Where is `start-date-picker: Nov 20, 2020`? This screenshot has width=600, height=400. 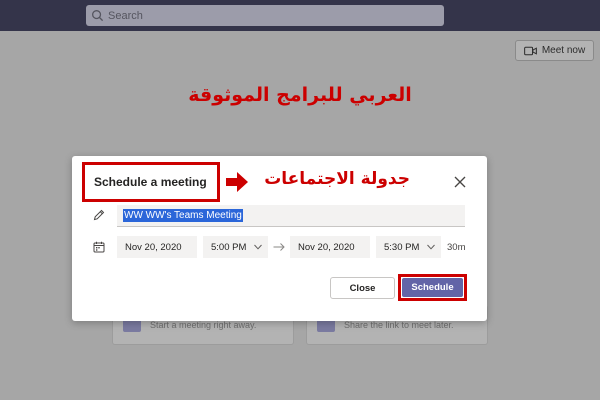
start-date-picker: Nov 20, 2020 is located at coordinates (157, 247).